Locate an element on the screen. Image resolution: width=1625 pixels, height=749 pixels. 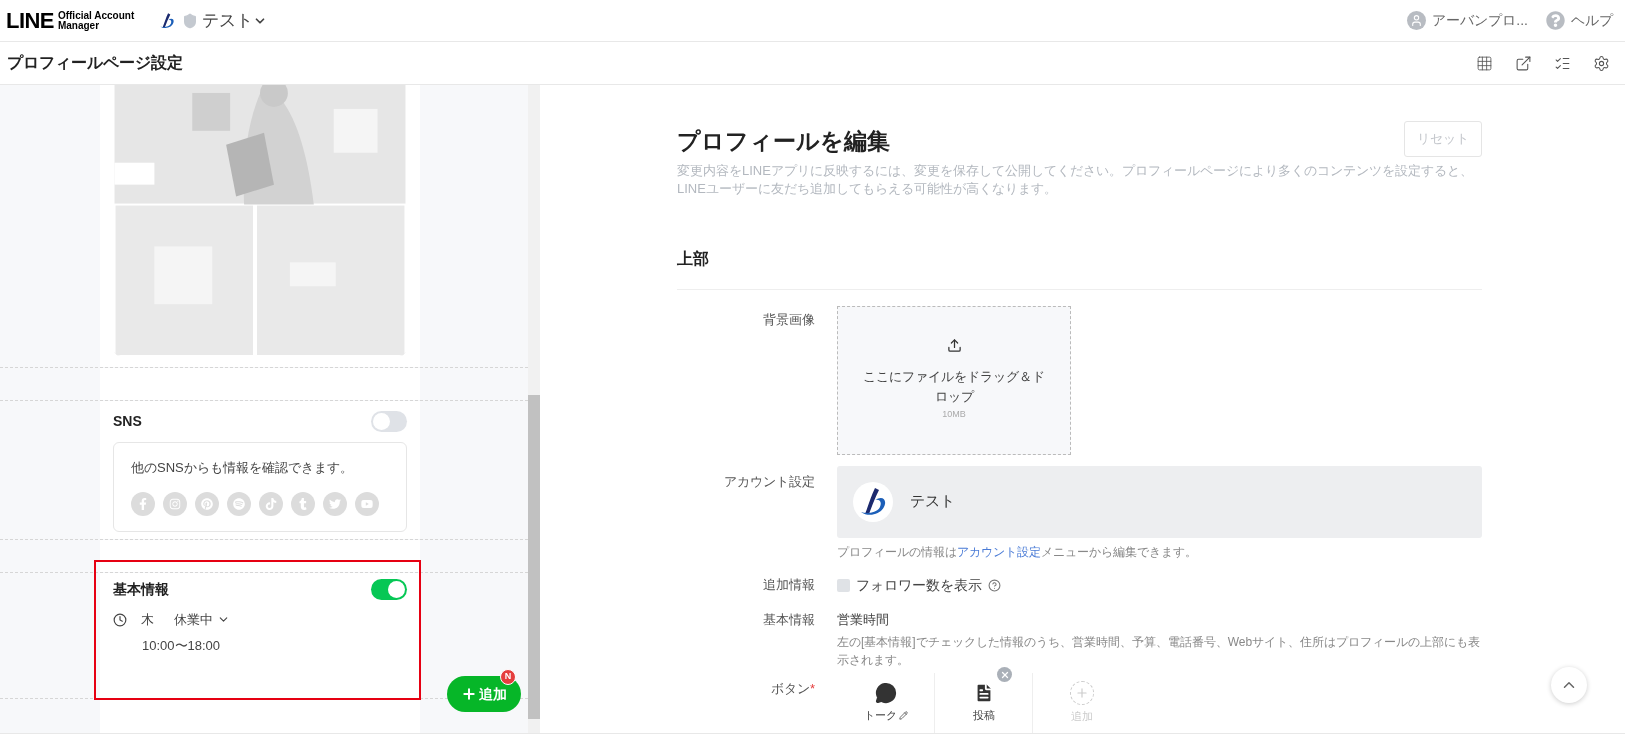
new-badge: N is located at coordinates (508, 677).